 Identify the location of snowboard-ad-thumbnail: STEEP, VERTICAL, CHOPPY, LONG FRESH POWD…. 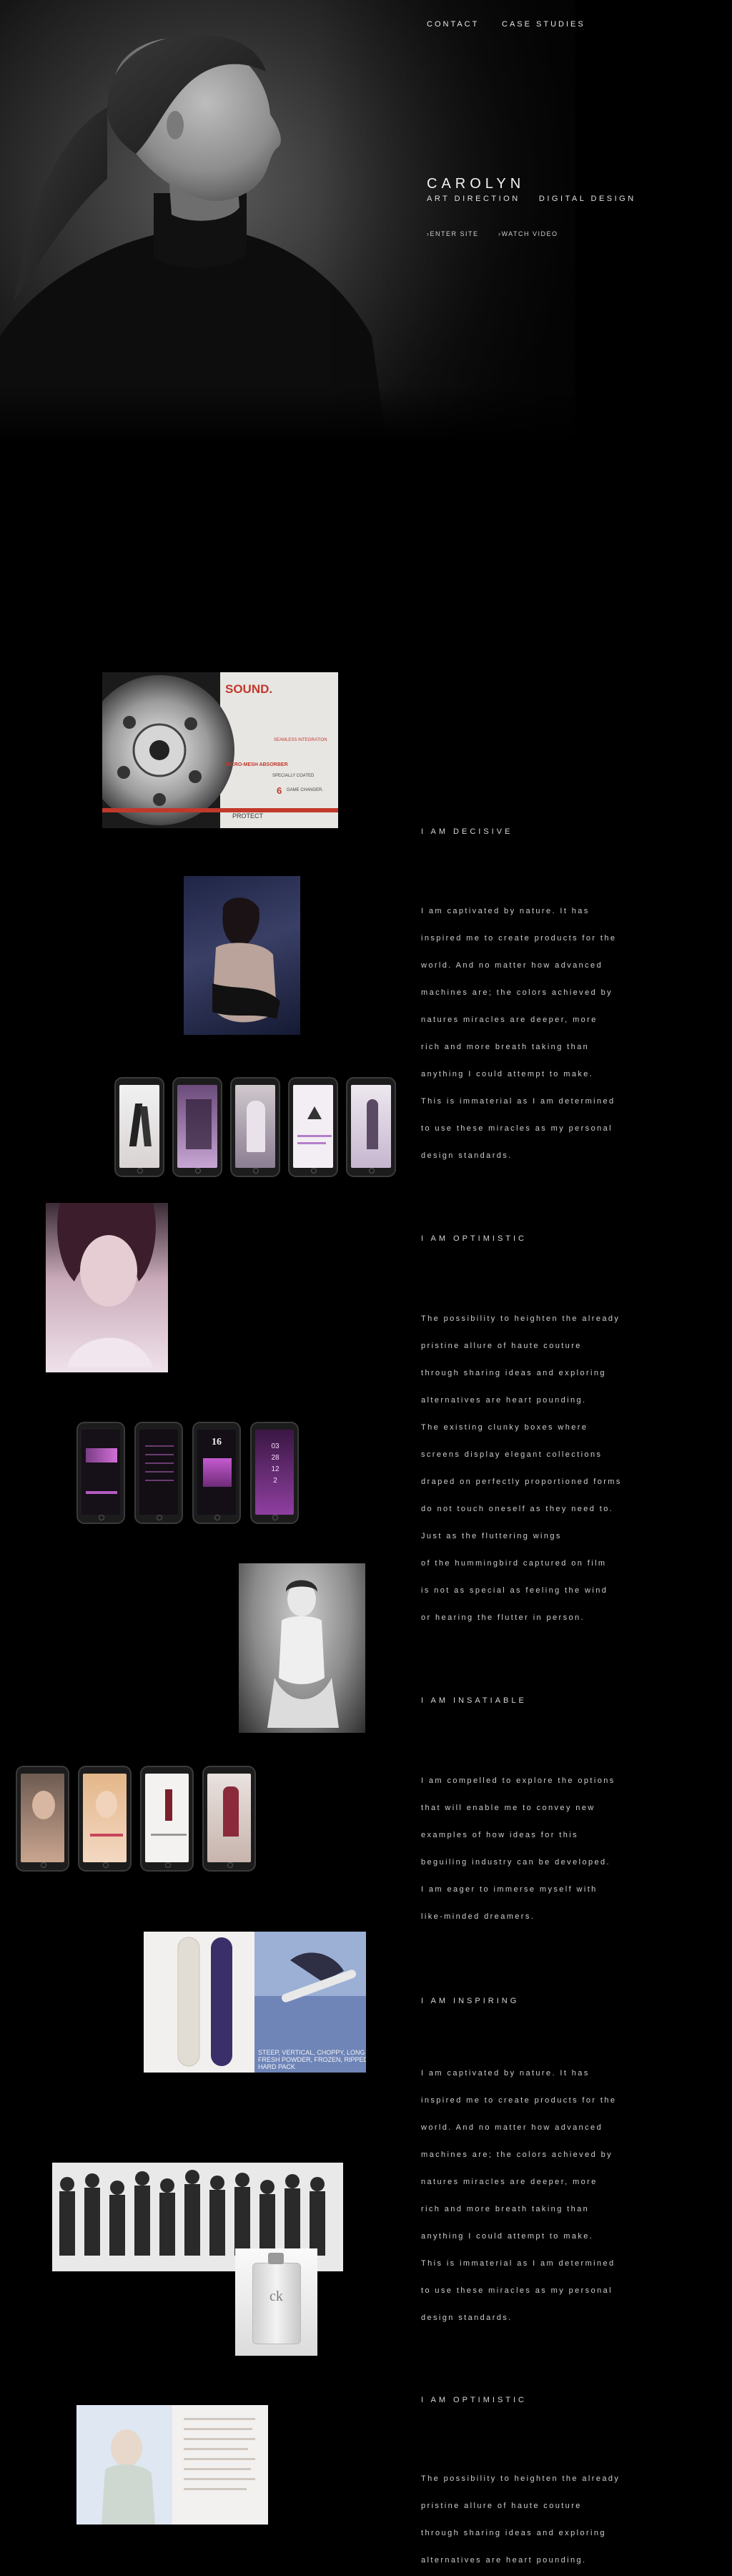
(255, 2003).